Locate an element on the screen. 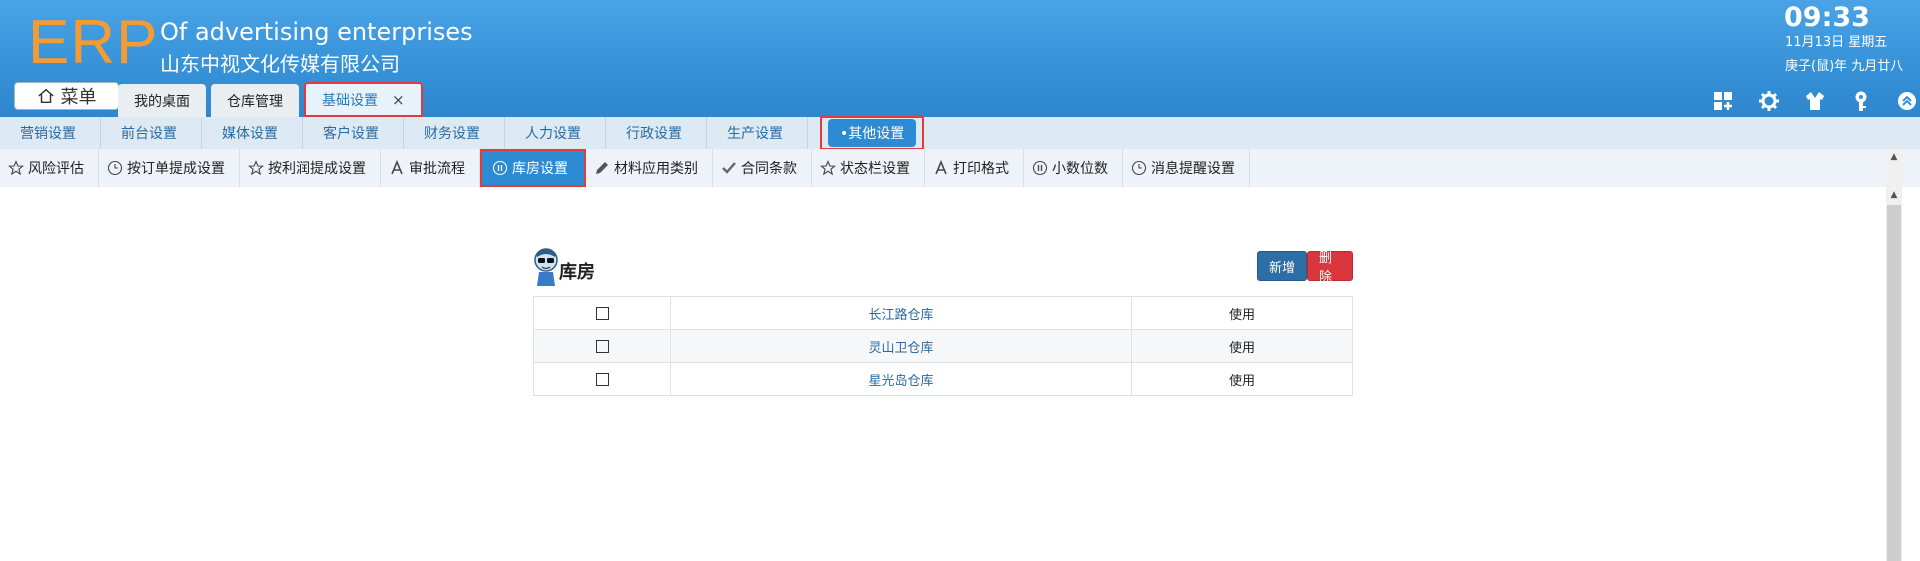 The height and width of the screenshot is (561, 1920). warehouse-name-link: 灵山卫仓库 is located at coordinates (901, 346).